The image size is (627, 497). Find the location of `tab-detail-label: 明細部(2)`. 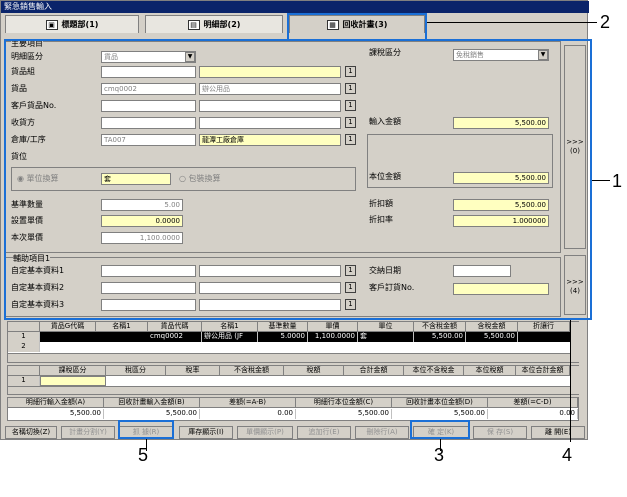

tab-detail-label: 明細部(2) is located at coordinates (222, 24).